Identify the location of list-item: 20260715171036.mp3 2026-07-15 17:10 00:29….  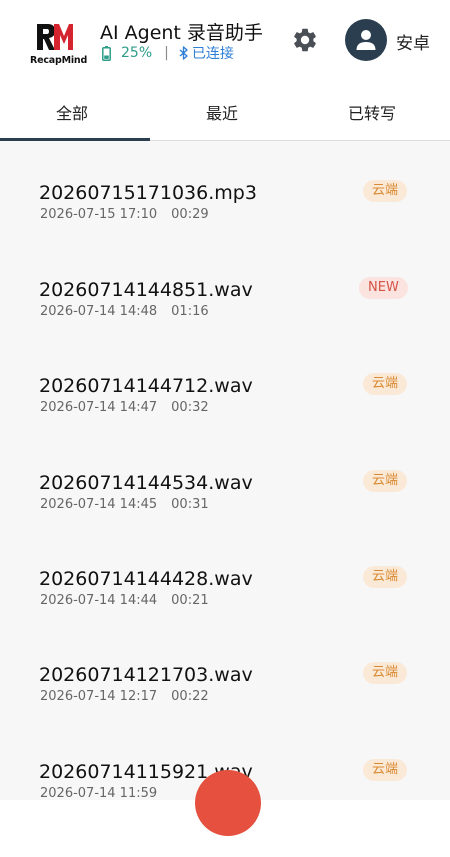
(225, 229).